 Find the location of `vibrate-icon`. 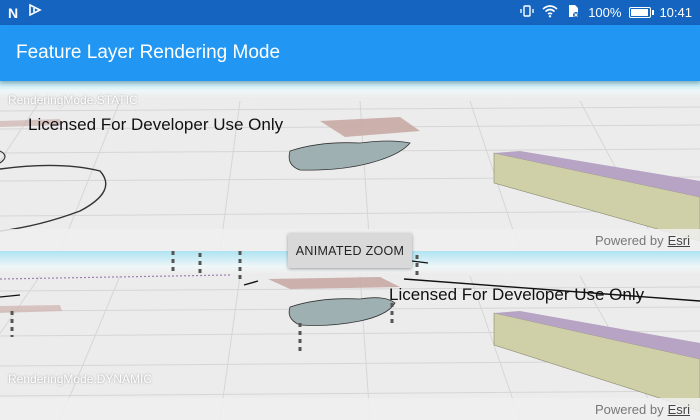

vibrate-icon is located at coordinates (527, 12).